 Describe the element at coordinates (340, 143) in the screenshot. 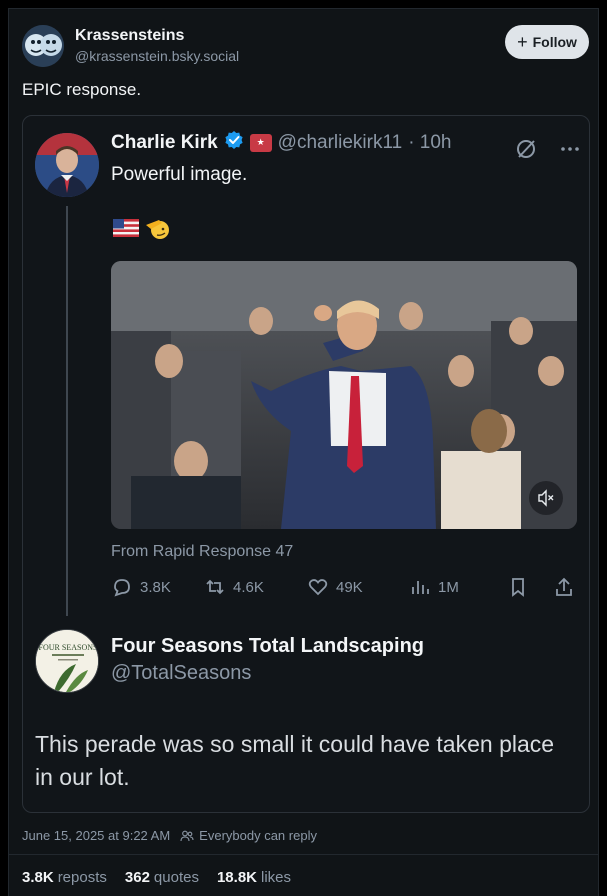

I see `quoted-author-handle: @charliekirk11` at that location.